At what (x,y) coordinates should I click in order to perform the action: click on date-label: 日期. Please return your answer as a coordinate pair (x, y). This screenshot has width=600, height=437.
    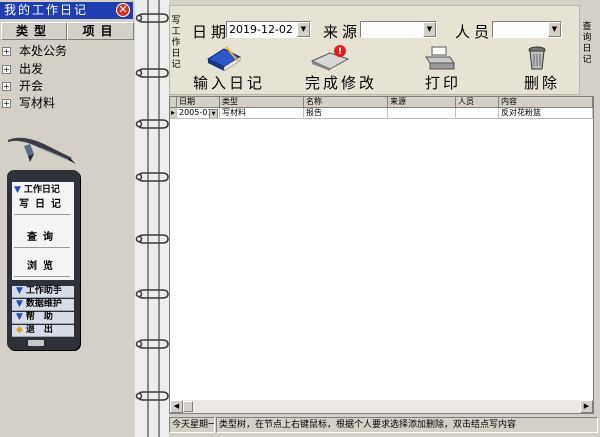
    Looking at the image, I should click on (211, 32).